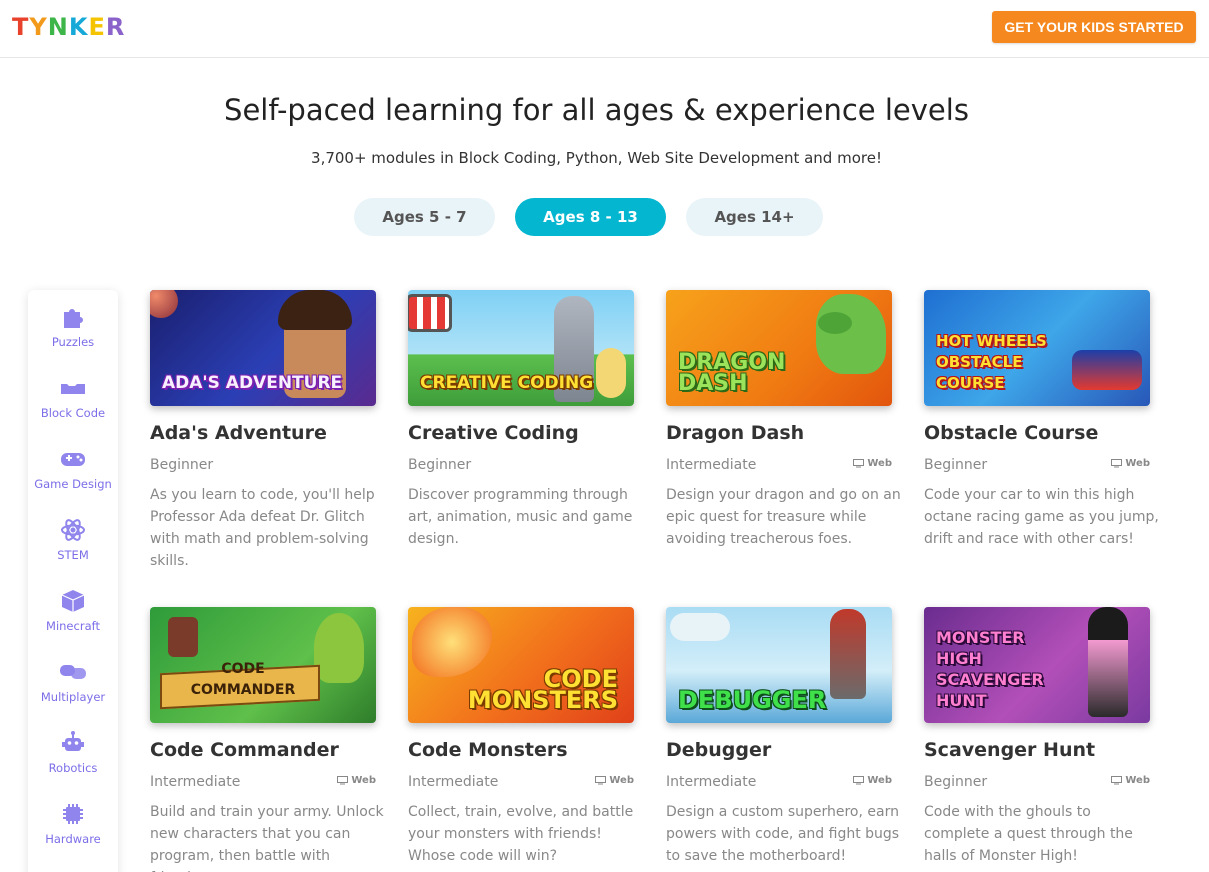 The height and width of the screenshot is (872, 1209). I want to click on course-thumbnail: CREATIVE CODING, so click(521, 348).